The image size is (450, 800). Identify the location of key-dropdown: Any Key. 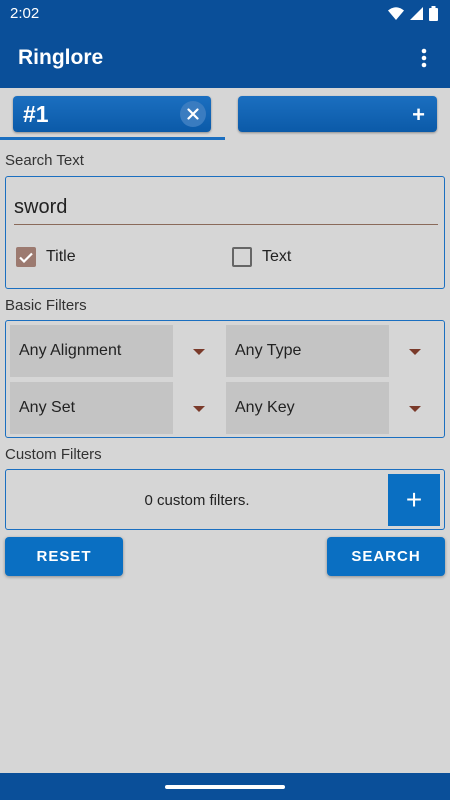
(307, 408).